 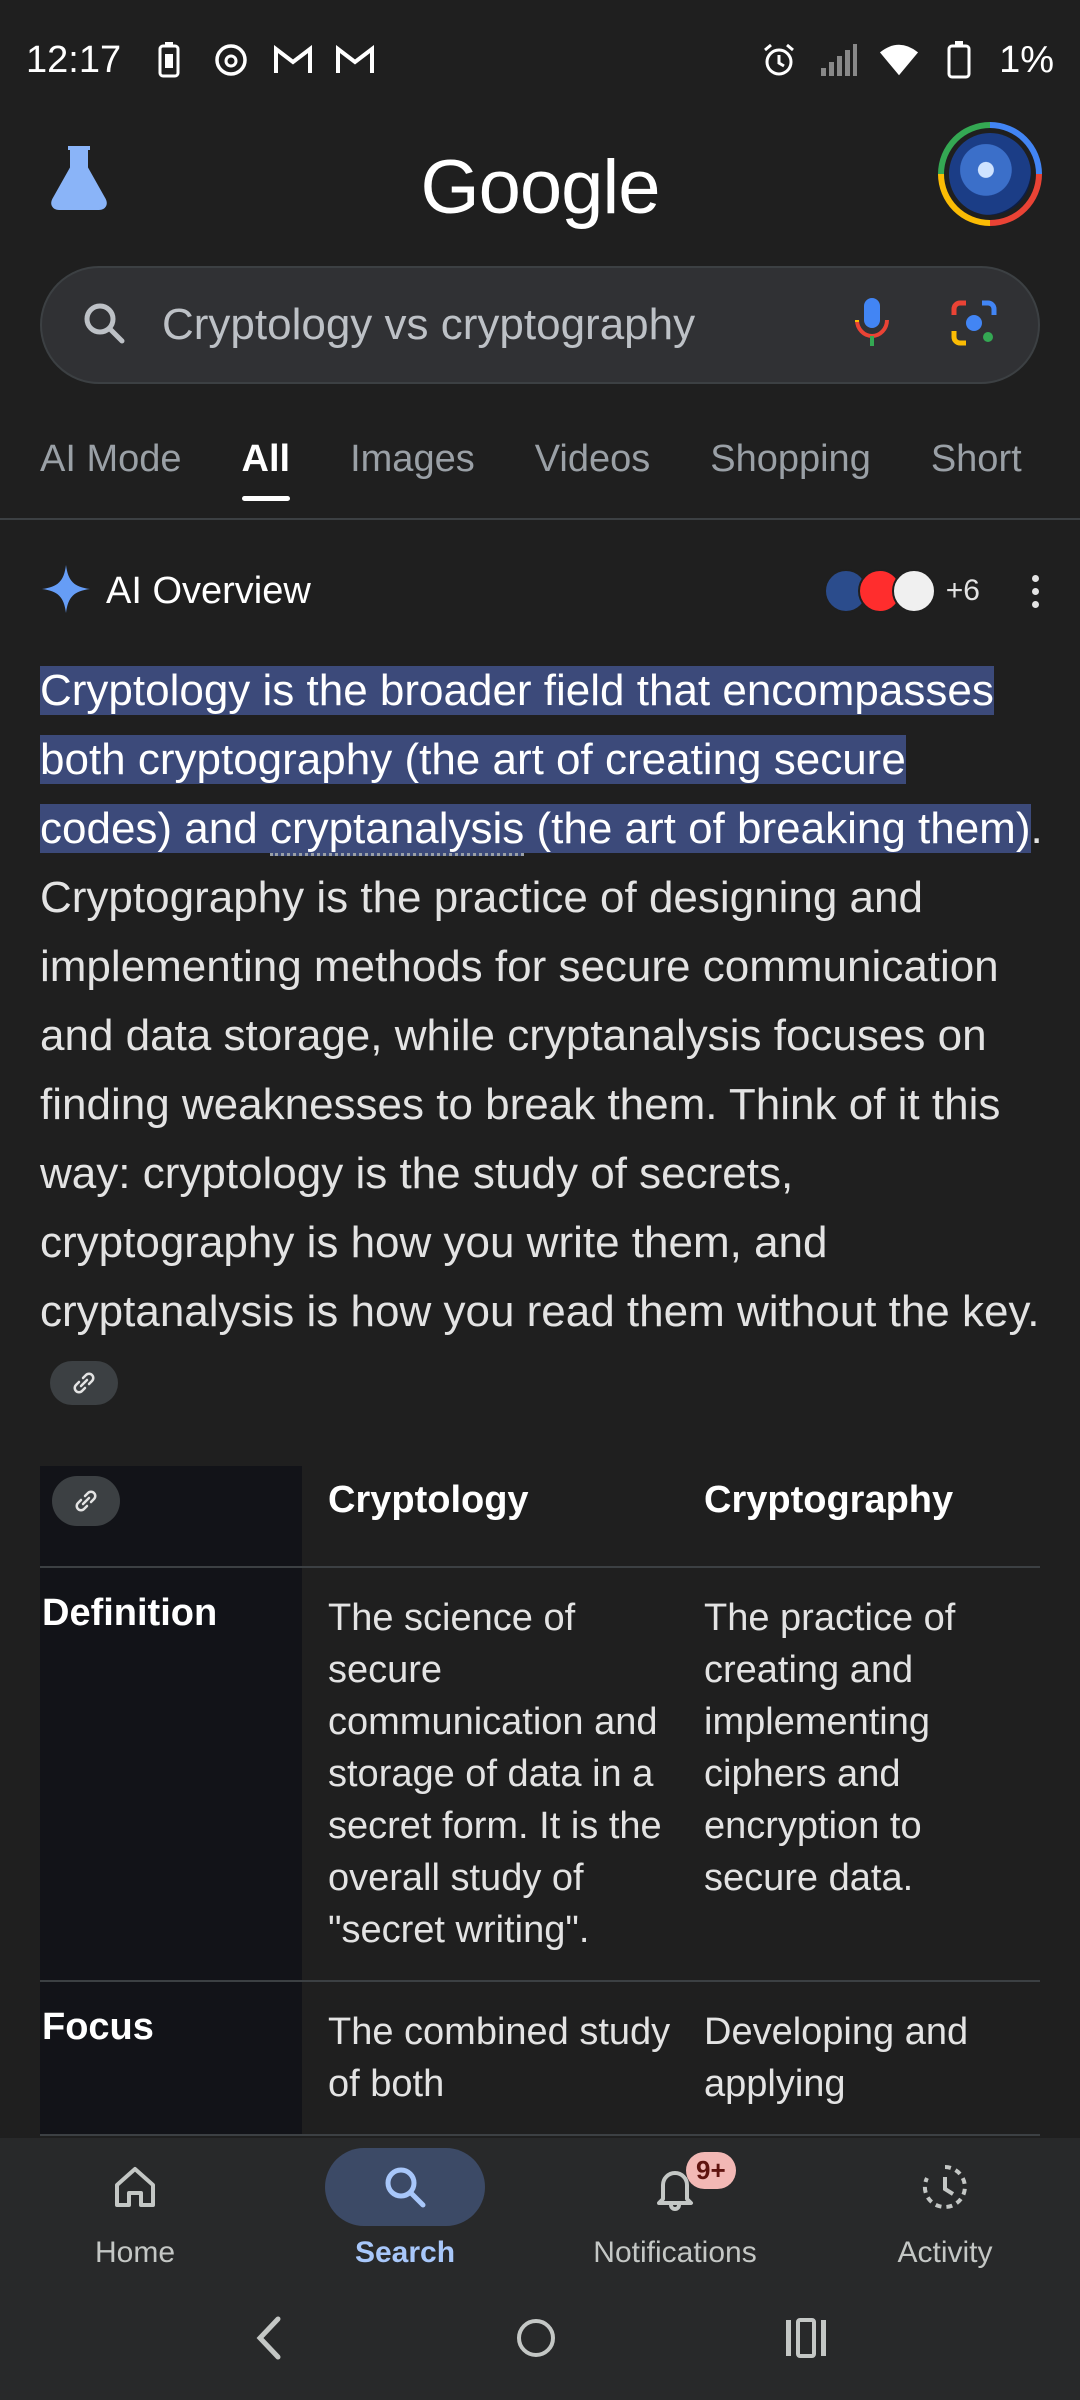 I want to click on back-icon, so click(x=270, y=2340).